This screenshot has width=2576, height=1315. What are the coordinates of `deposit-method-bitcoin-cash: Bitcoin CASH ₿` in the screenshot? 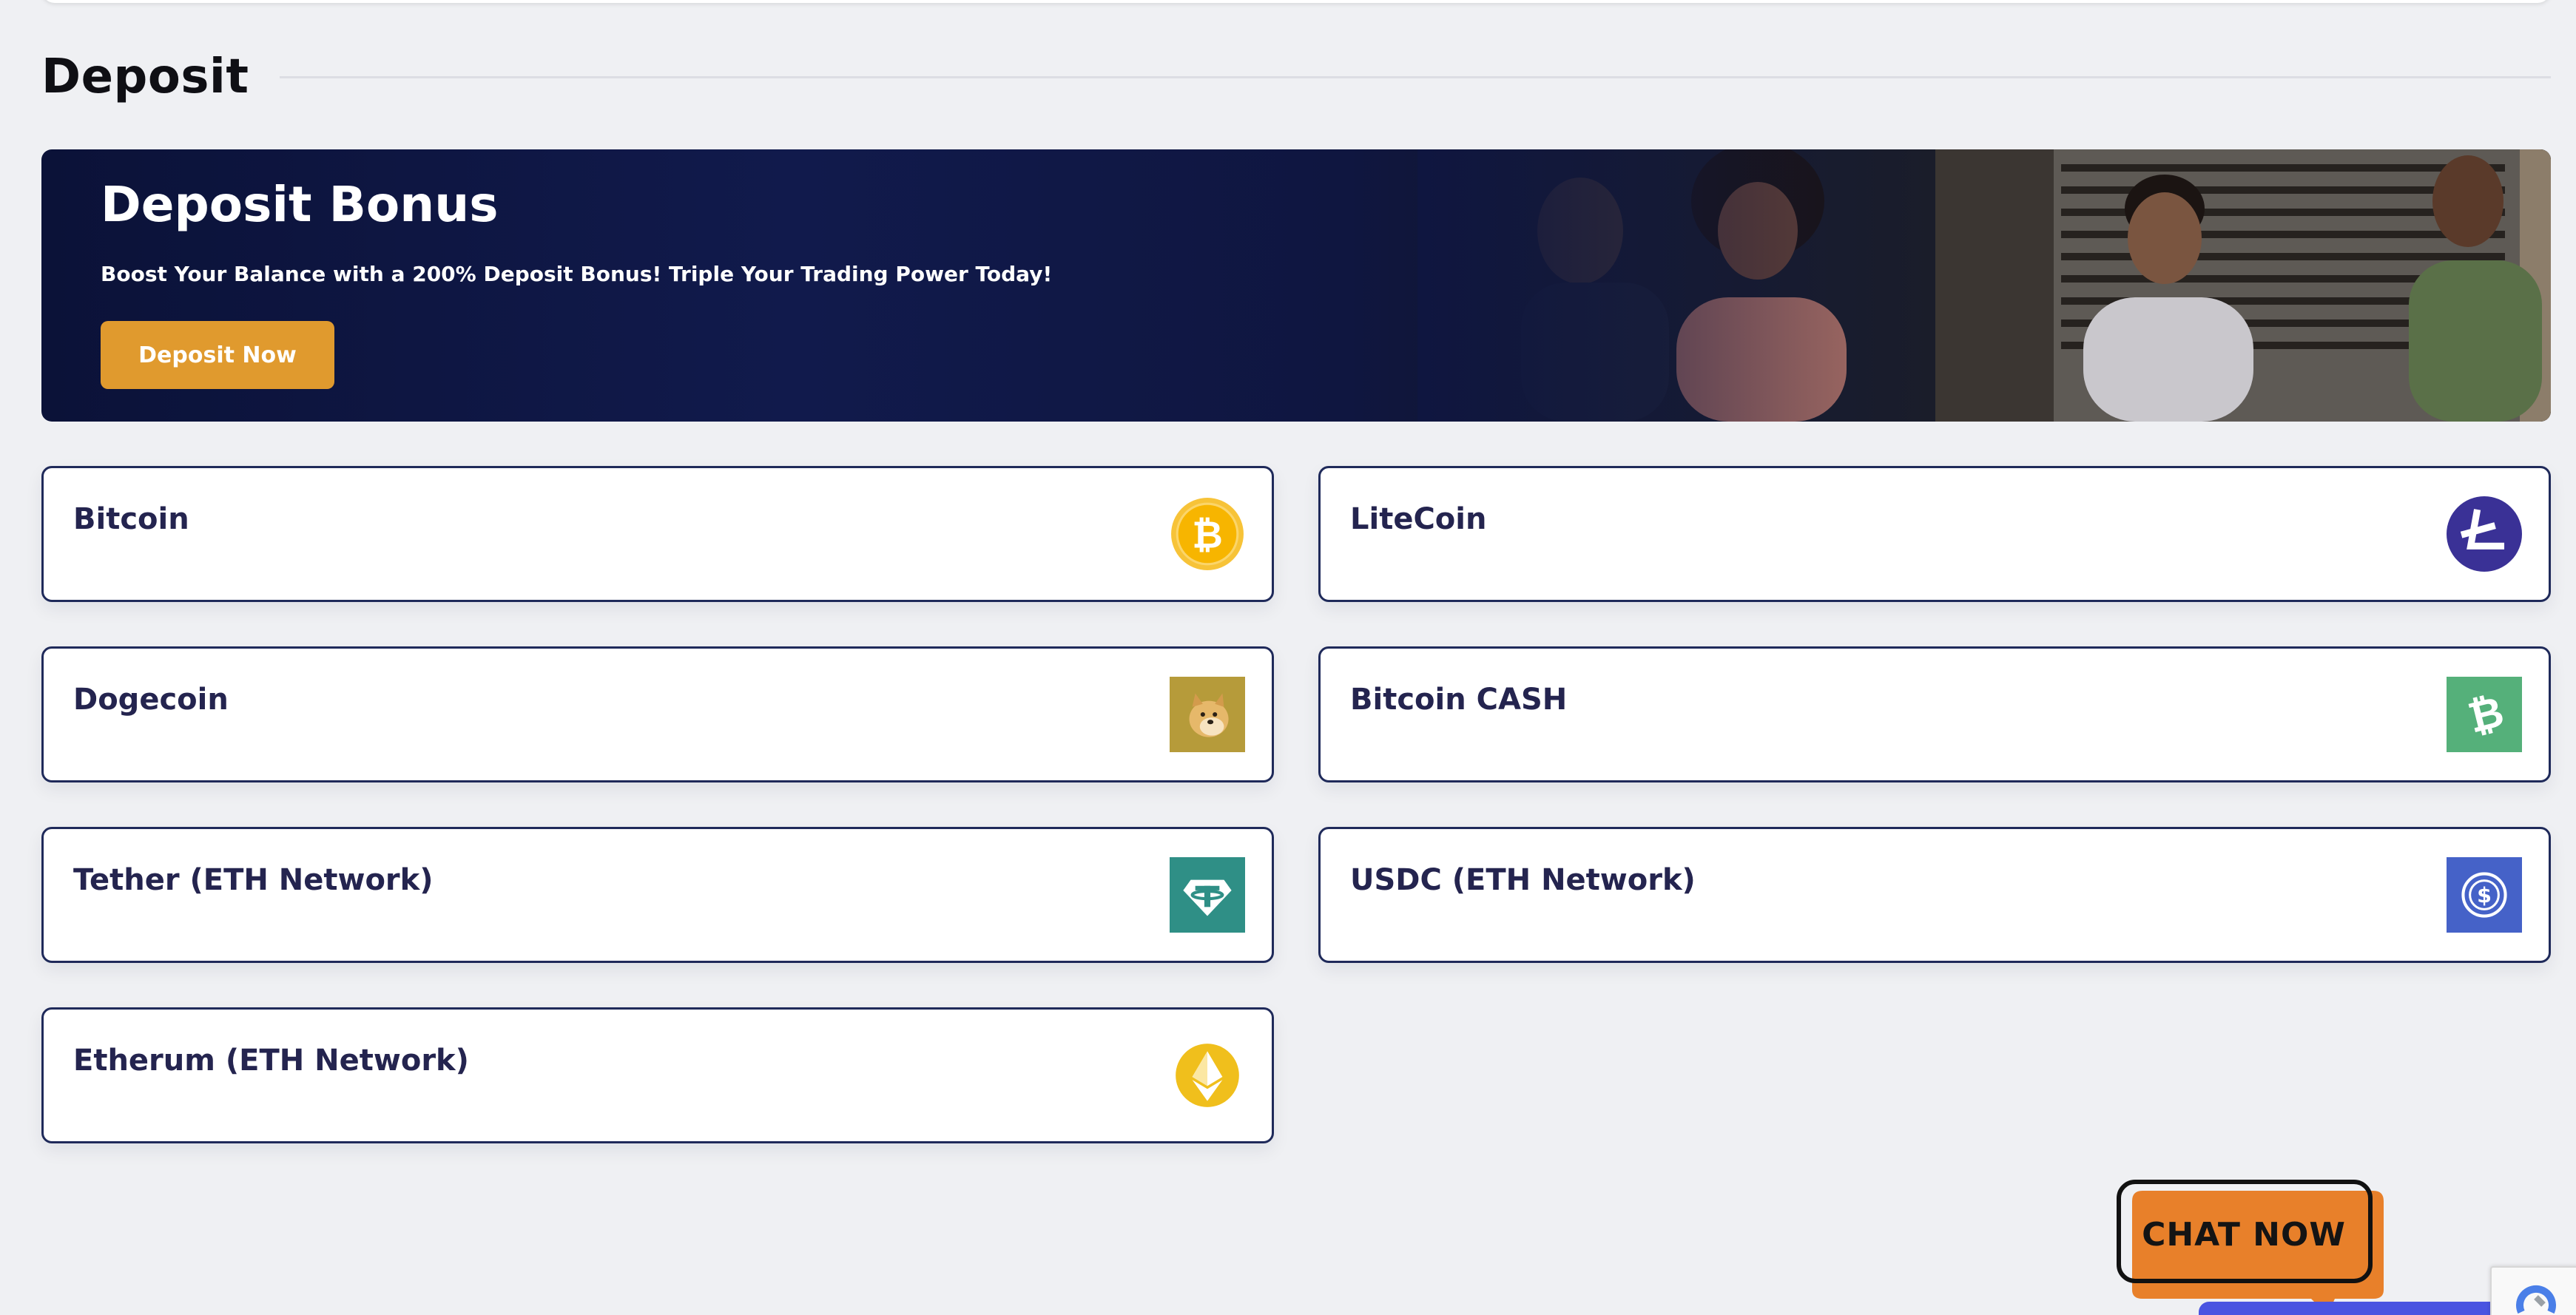 It's located at (1934, 714).